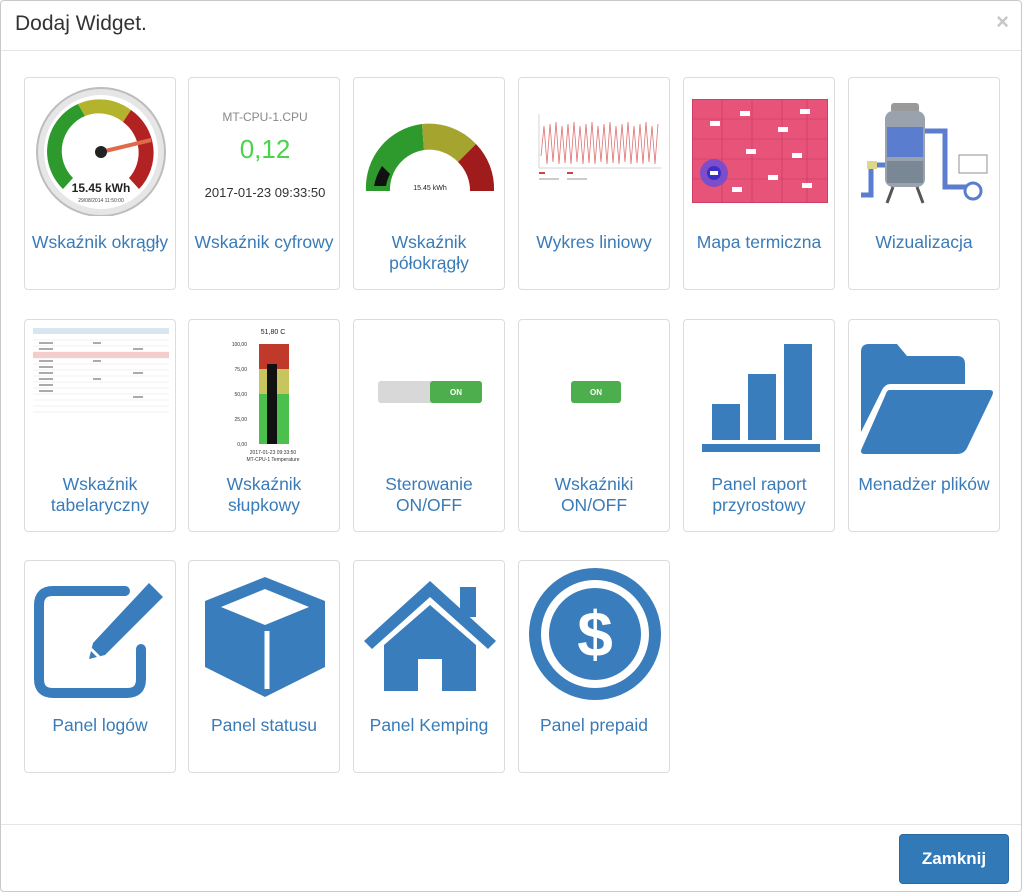 The height and width of the screenshot is (894, 1024). I want to click on bar-tick: 50,00, so click(240, 395).